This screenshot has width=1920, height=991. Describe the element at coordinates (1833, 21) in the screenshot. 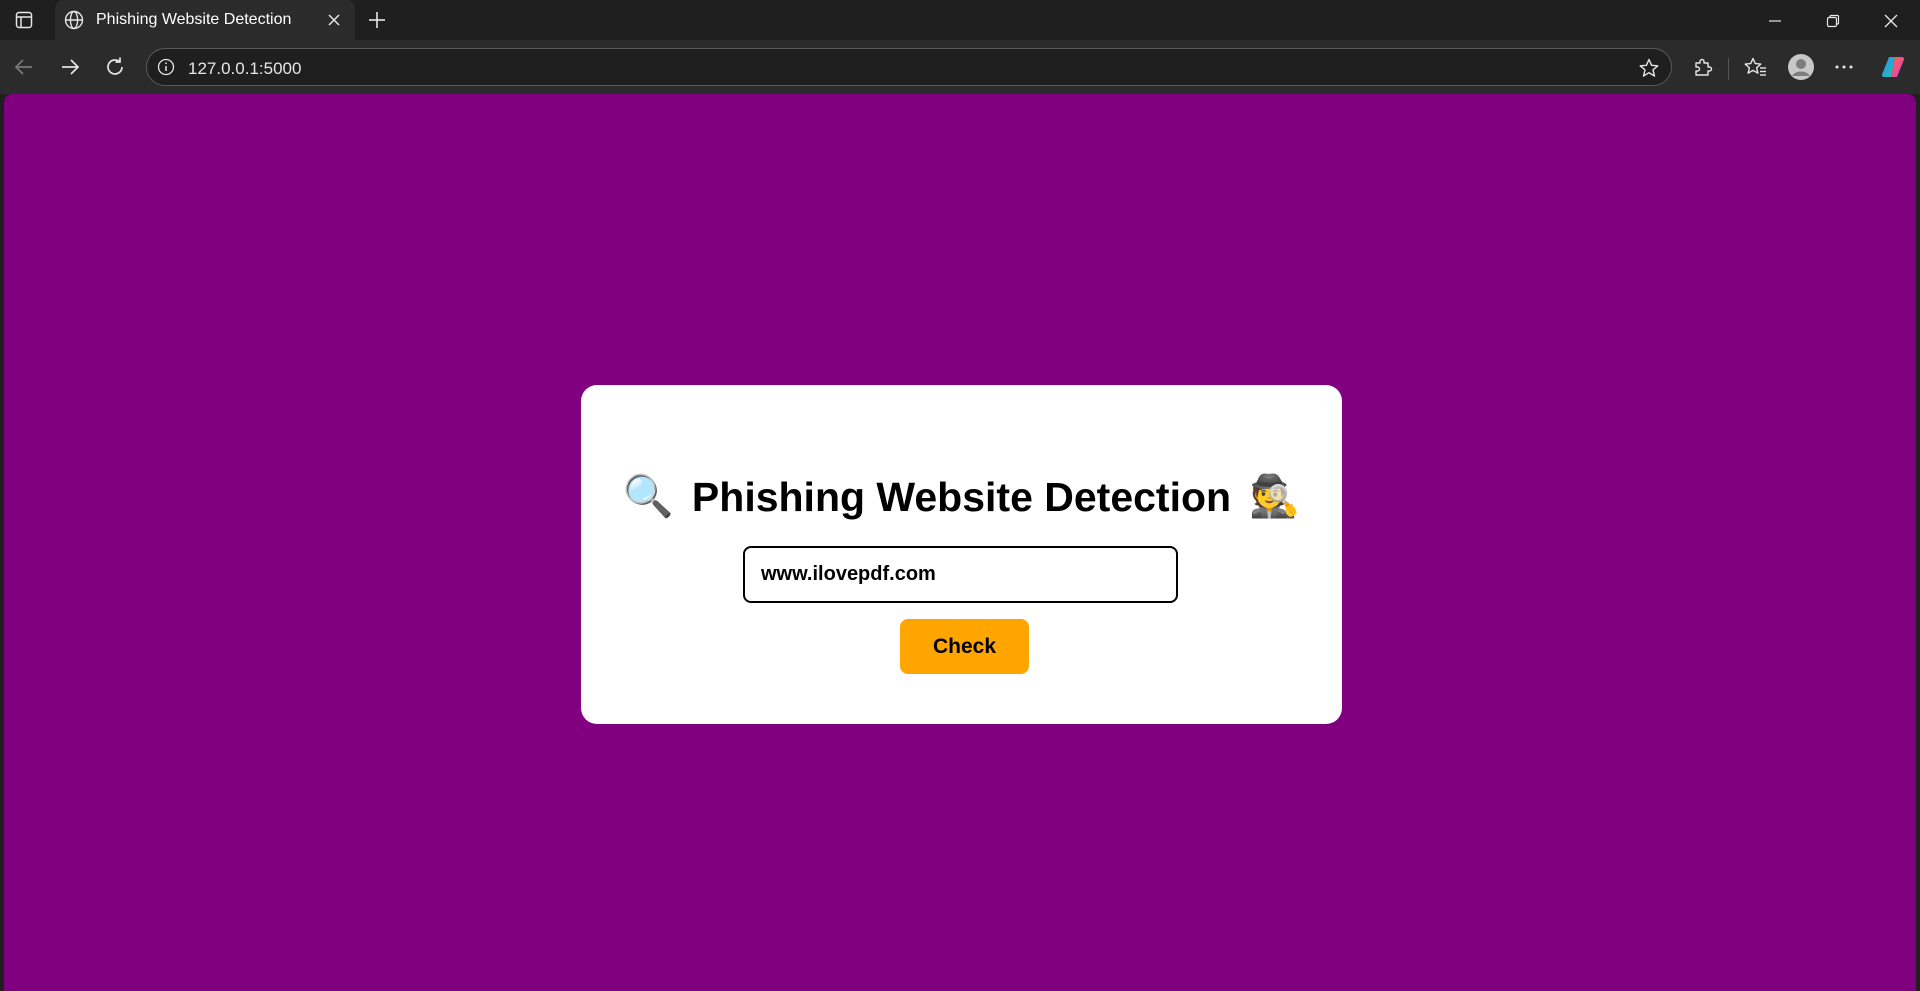

I see `restore-icon` at that location.